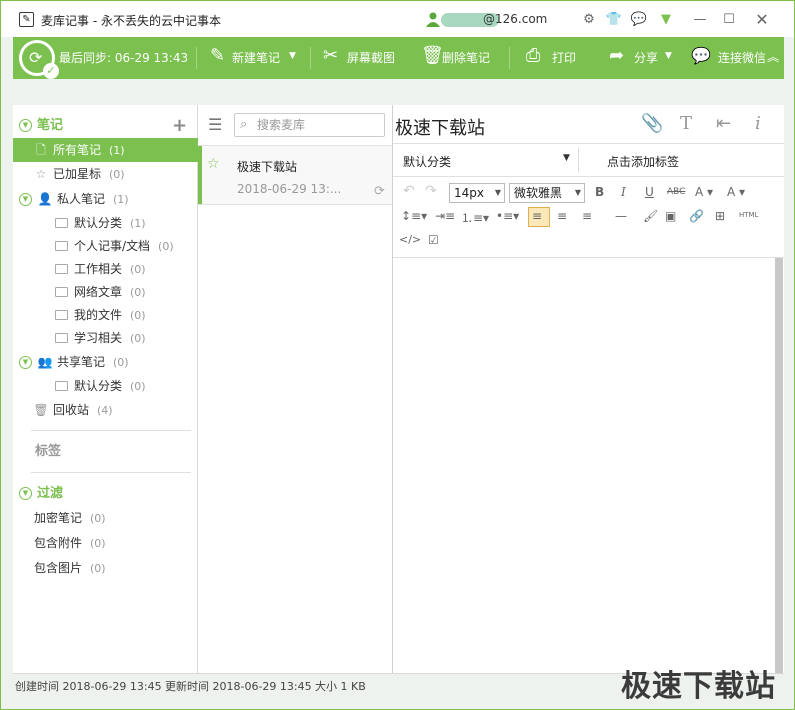 Image resolution: width=795 pixels, height=710 pixels. I want to click on indent-icon: ⇥≡, so click(445, 216).